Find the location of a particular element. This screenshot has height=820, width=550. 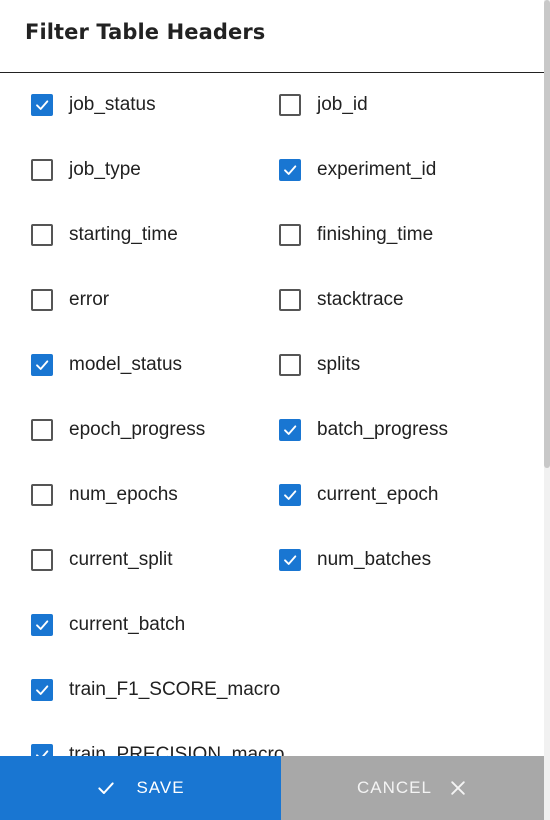

filter-option-job-type: job_type is located at coordinates (86, 170).